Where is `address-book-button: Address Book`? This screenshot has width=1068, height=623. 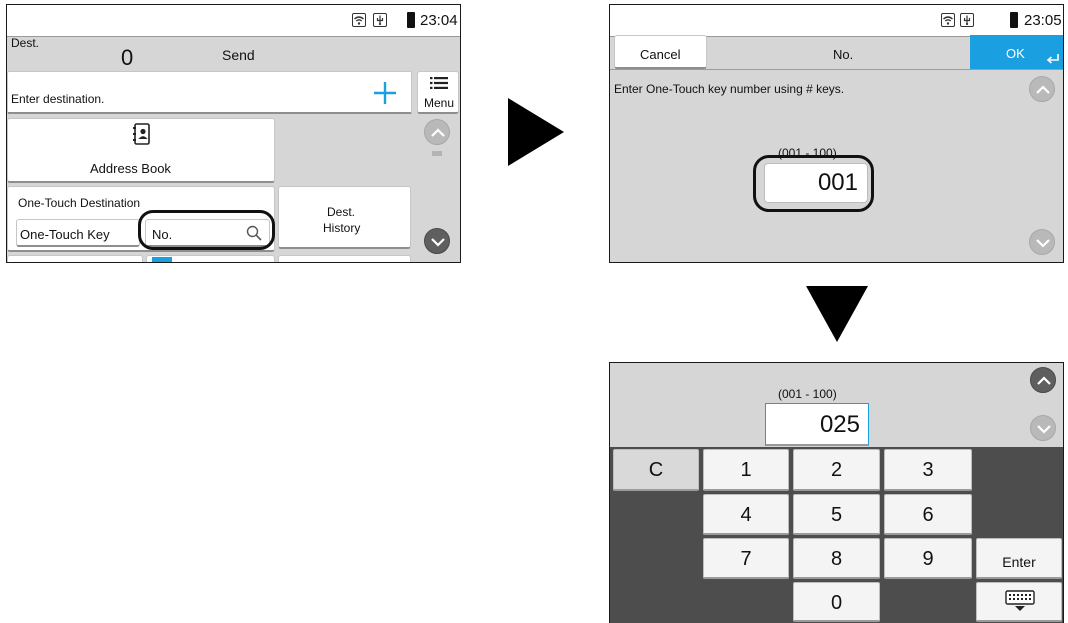 address-book-button: Address Book is located at coordinates (141, 150).